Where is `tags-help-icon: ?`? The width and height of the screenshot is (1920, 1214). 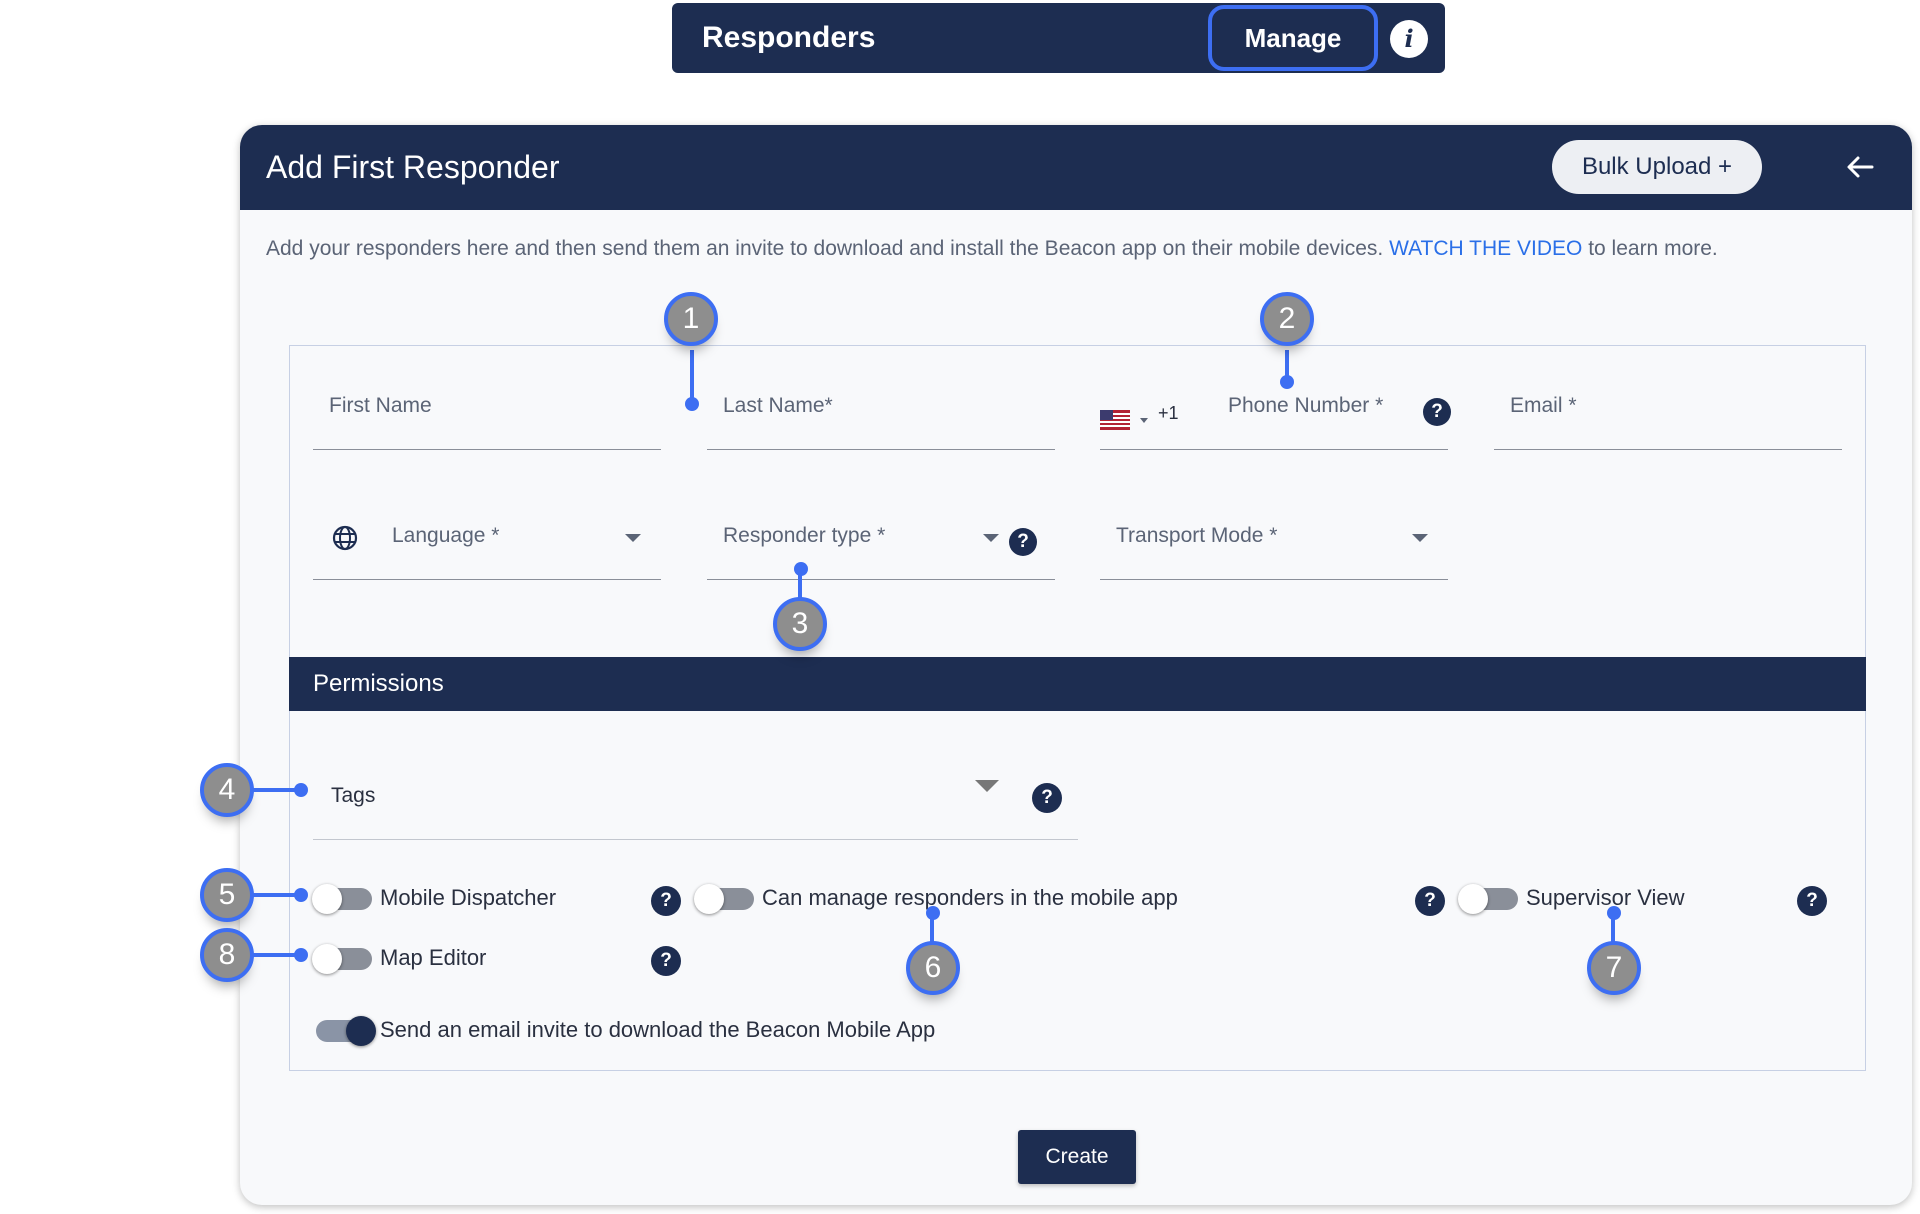
tags-help-icon: ? is located at coordinates (1047, 798).